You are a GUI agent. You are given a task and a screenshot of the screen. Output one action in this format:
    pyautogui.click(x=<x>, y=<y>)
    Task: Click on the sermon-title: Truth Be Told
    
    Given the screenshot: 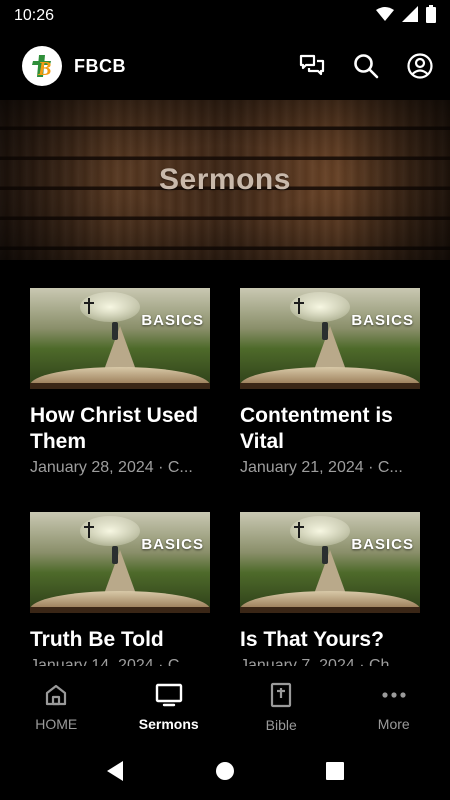 What is the action you would take?
    pyautogui.click(x=97, y=639)
    